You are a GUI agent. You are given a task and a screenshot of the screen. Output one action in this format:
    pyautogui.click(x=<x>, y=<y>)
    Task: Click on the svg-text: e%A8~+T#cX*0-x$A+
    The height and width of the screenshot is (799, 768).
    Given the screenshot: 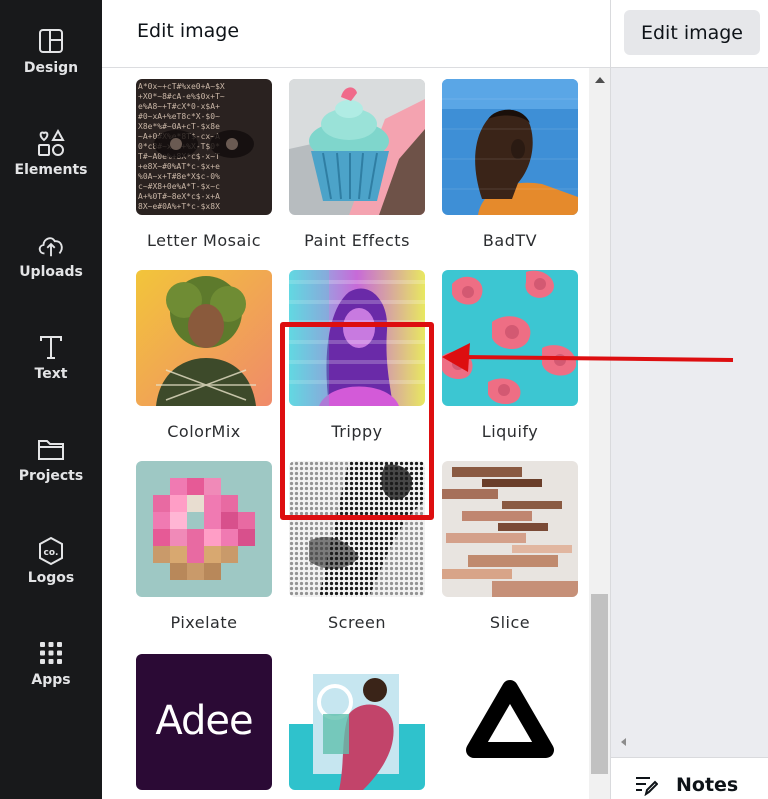 What is the action you would take?
    pyautogui.click(x=179, y=106)
    